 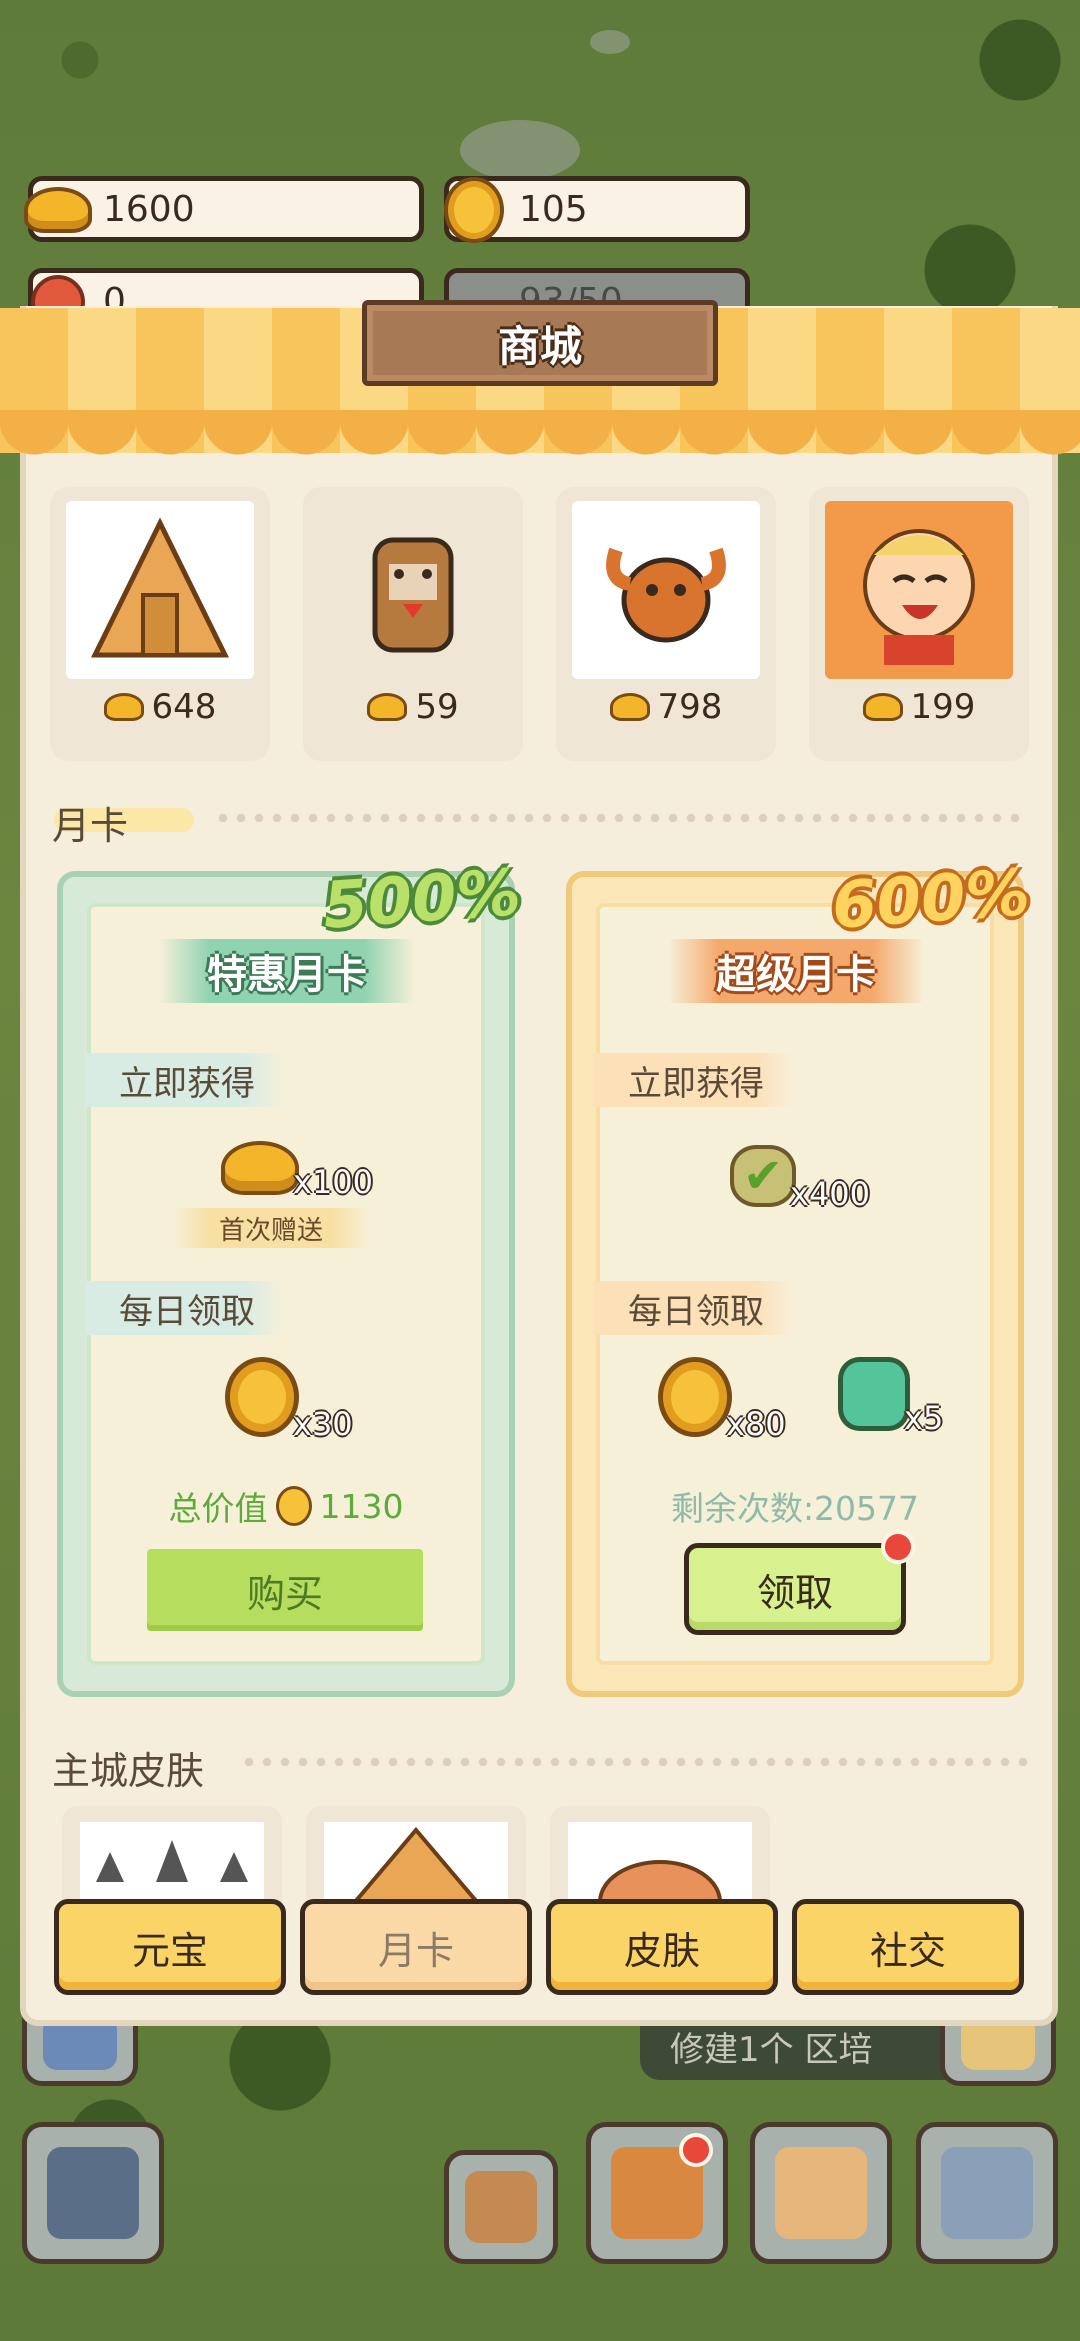 I want to click on coin-resource-bar: 105, so click(x=597, y=209).